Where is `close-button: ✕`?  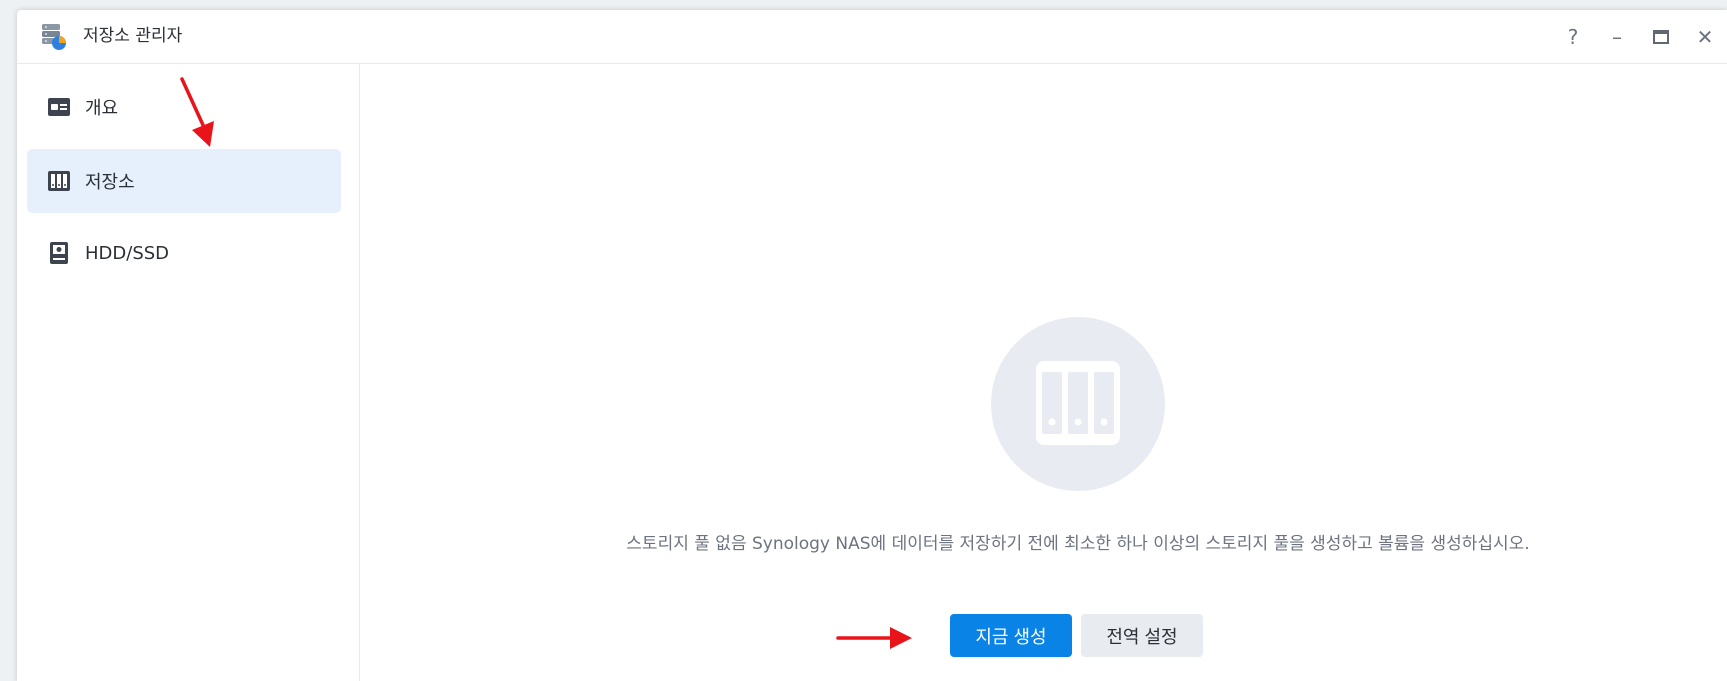
close-button: ✕ is located at coordinates (1705, 36).